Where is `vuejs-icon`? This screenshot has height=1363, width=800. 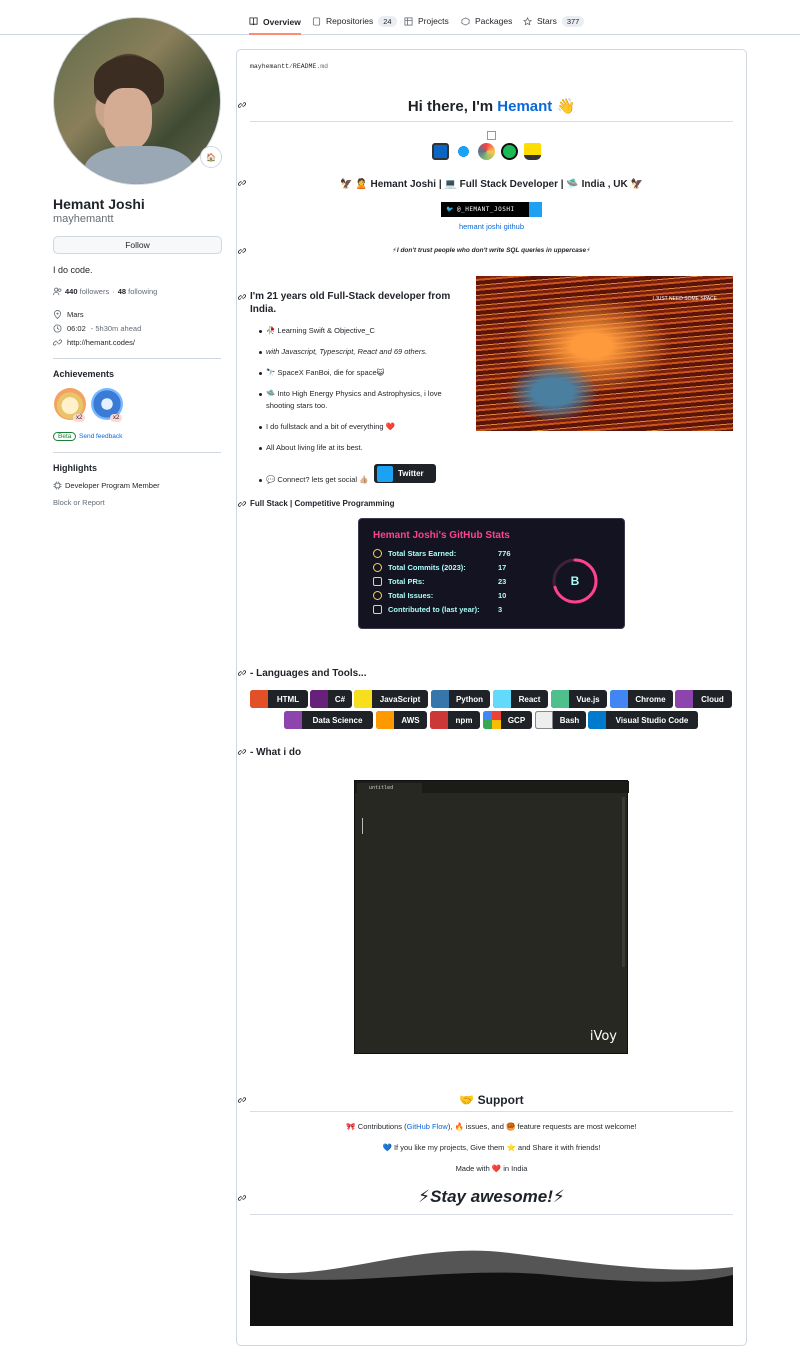 vuejs-icon is located at coordinates (560, 699).